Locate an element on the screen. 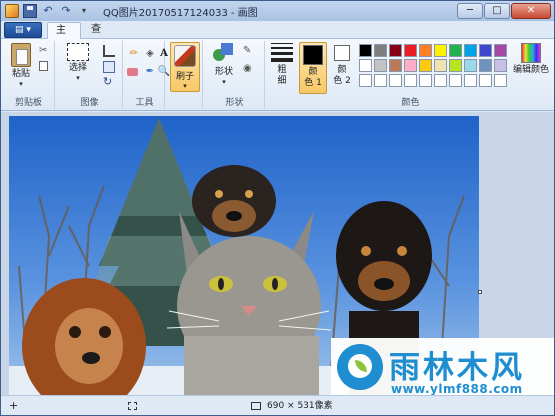 The image size is (555, 416). watermark-emblem-icon is located at coordinates (360, 367).